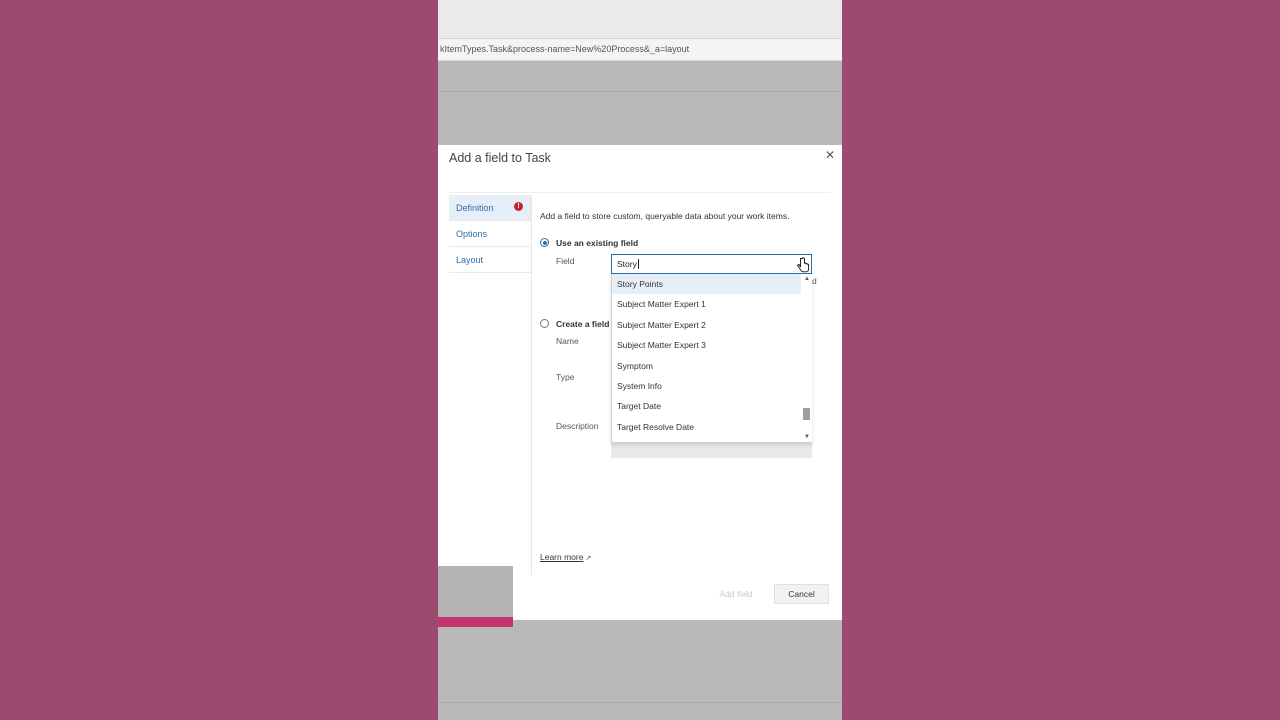  Describe the element at coordinates (567, 341) in the screenshot. I see `name-label: Name` at that location.